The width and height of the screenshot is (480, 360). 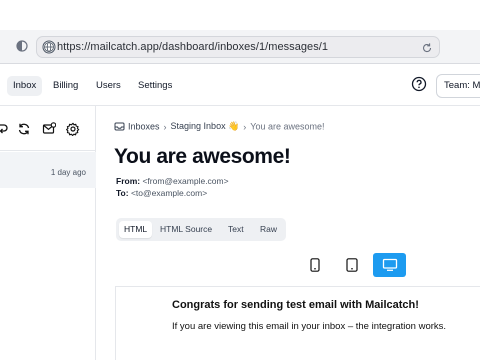 What do you see at coordinates (419, 84) in the screenshot?
I see `help-icon` at bounding box center [419, 84].